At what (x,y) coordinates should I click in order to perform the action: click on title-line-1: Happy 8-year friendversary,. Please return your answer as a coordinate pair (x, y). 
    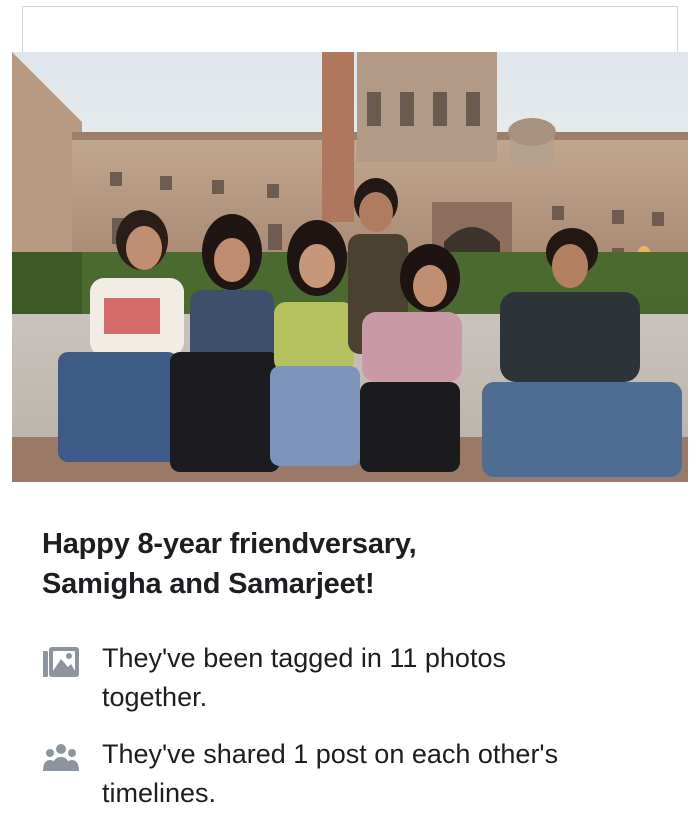
    Looking at the image, I should click on (229, 544).